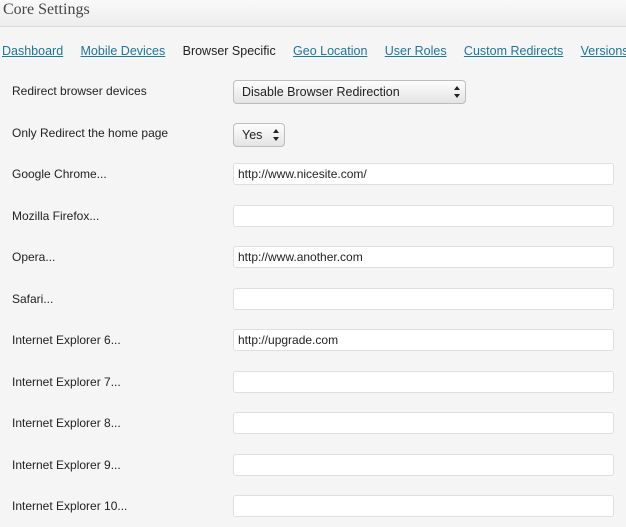 This screenshot has height=527, width=626. What do you see at coordinates (123, 51) in the screenshot?
I see `tab-mobile-devices: Mobile Devices` at bounding box center [123, 51].